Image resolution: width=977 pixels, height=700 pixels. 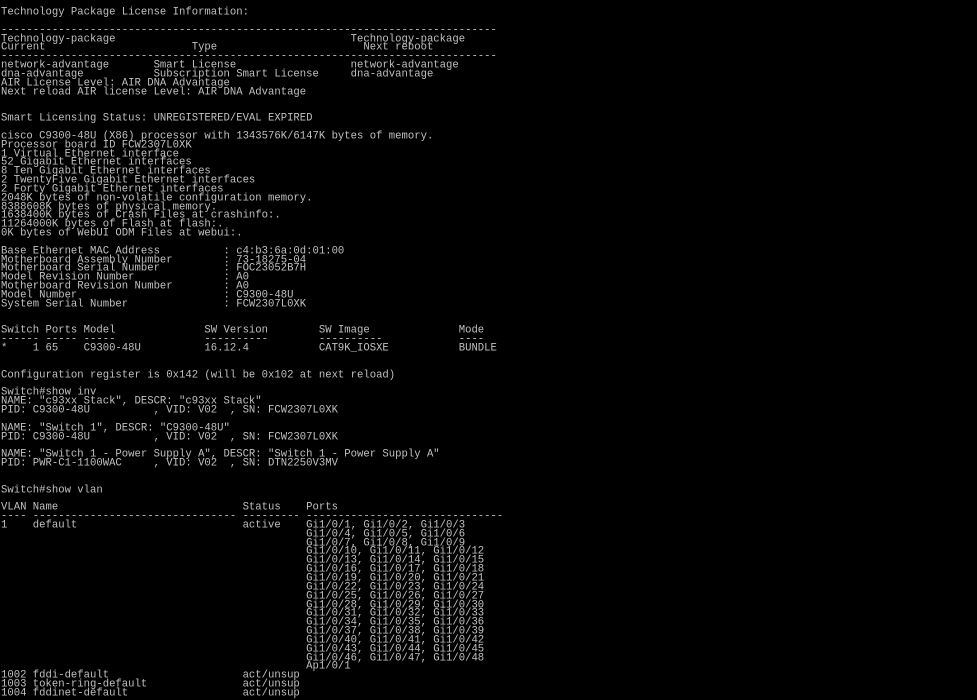 What do you see at coordinates (122, 233) in the screenshot?
I see `terminal-line: 0K bytes of WebUI ODM Files at webui:.` at bounding box center [122, 233].